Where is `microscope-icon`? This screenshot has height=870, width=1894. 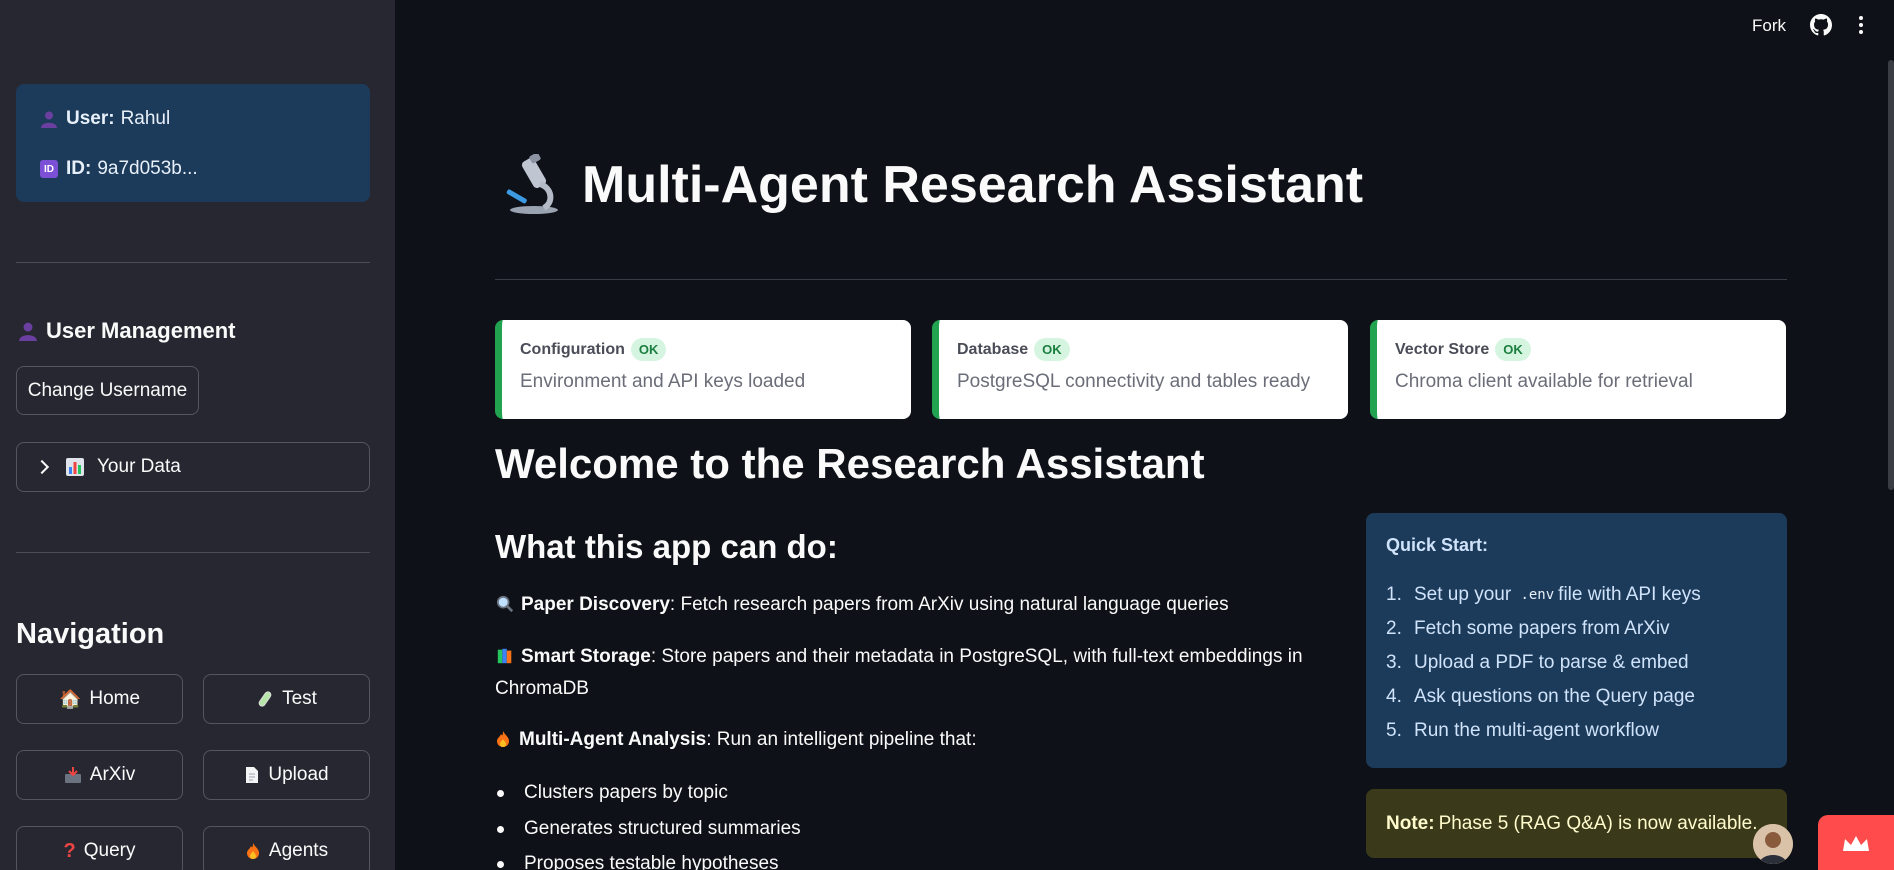
microscope-icon is located at coordinates (532, 184).